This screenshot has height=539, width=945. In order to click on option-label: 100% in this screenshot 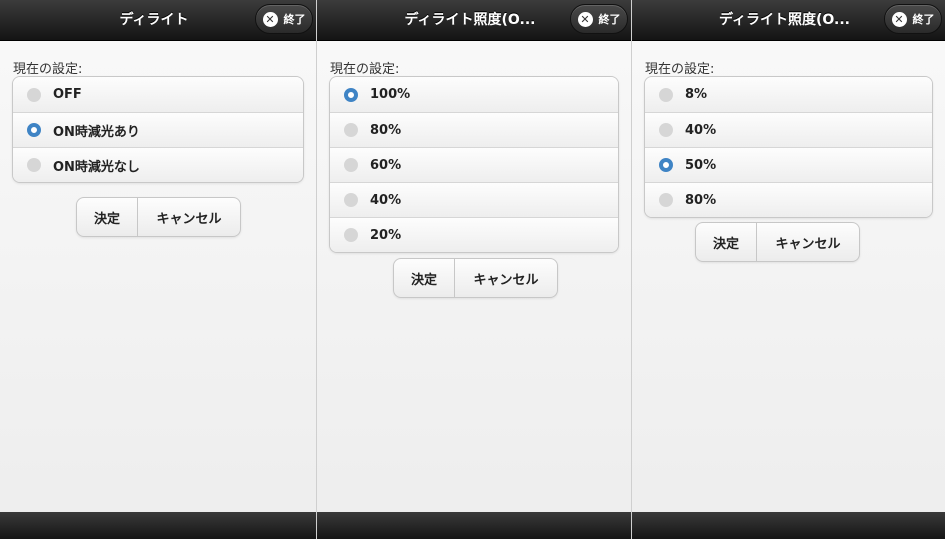, I will do `click(390, 94)`.